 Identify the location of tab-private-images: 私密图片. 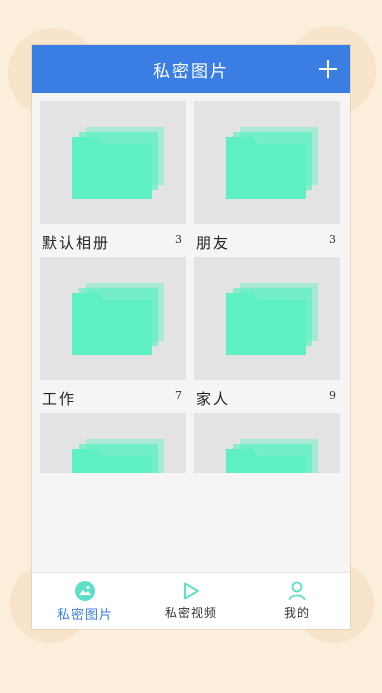
(85, 601).